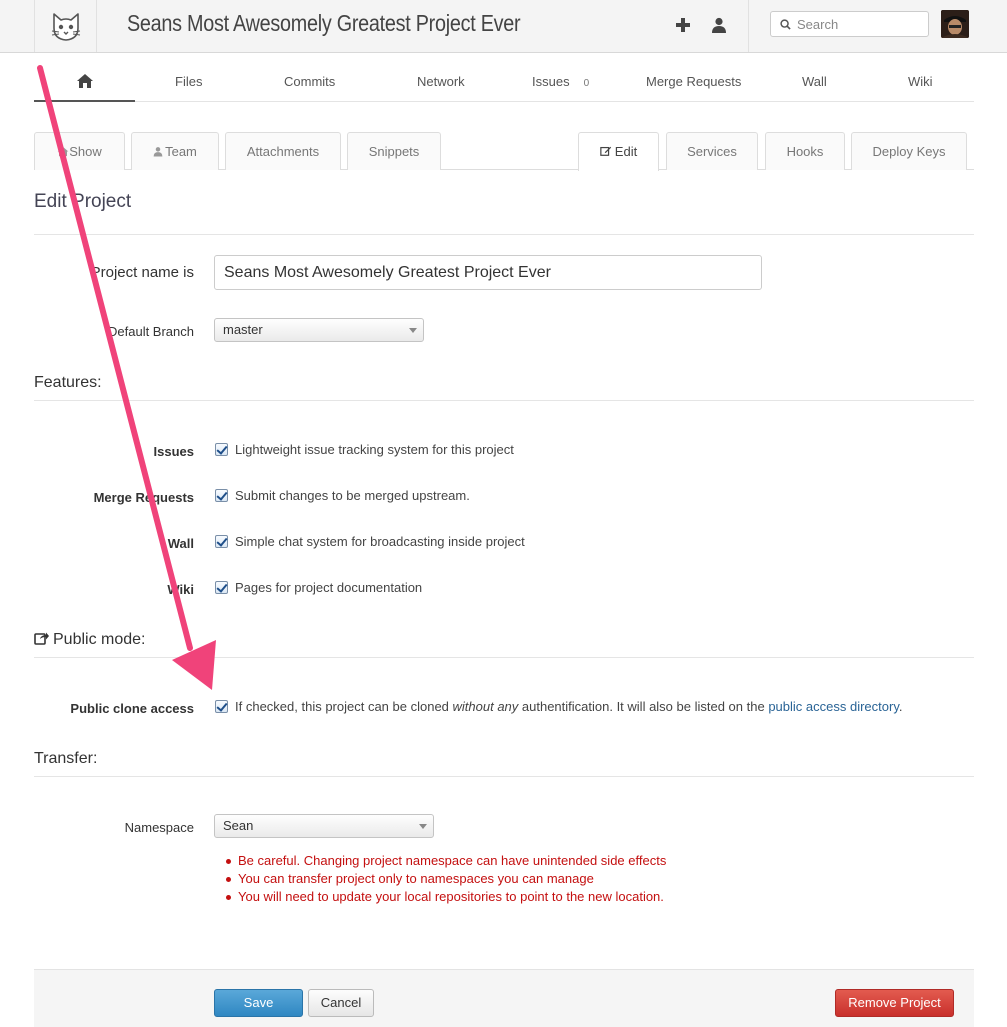  Describe the element at coordinates (485, 706) in the screenshot. I see `description-emphasis: without any` at that location.